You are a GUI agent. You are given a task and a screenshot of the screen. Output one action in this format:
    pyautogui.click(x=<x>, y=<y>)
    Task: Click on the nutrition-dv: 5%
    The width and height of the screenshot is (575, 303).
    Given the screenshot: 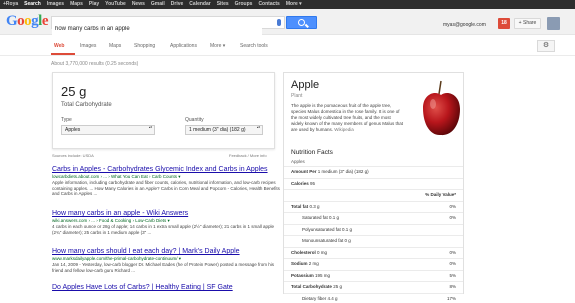 What is the action you would take?
    pyautogui.click(x=452, y=275)
    